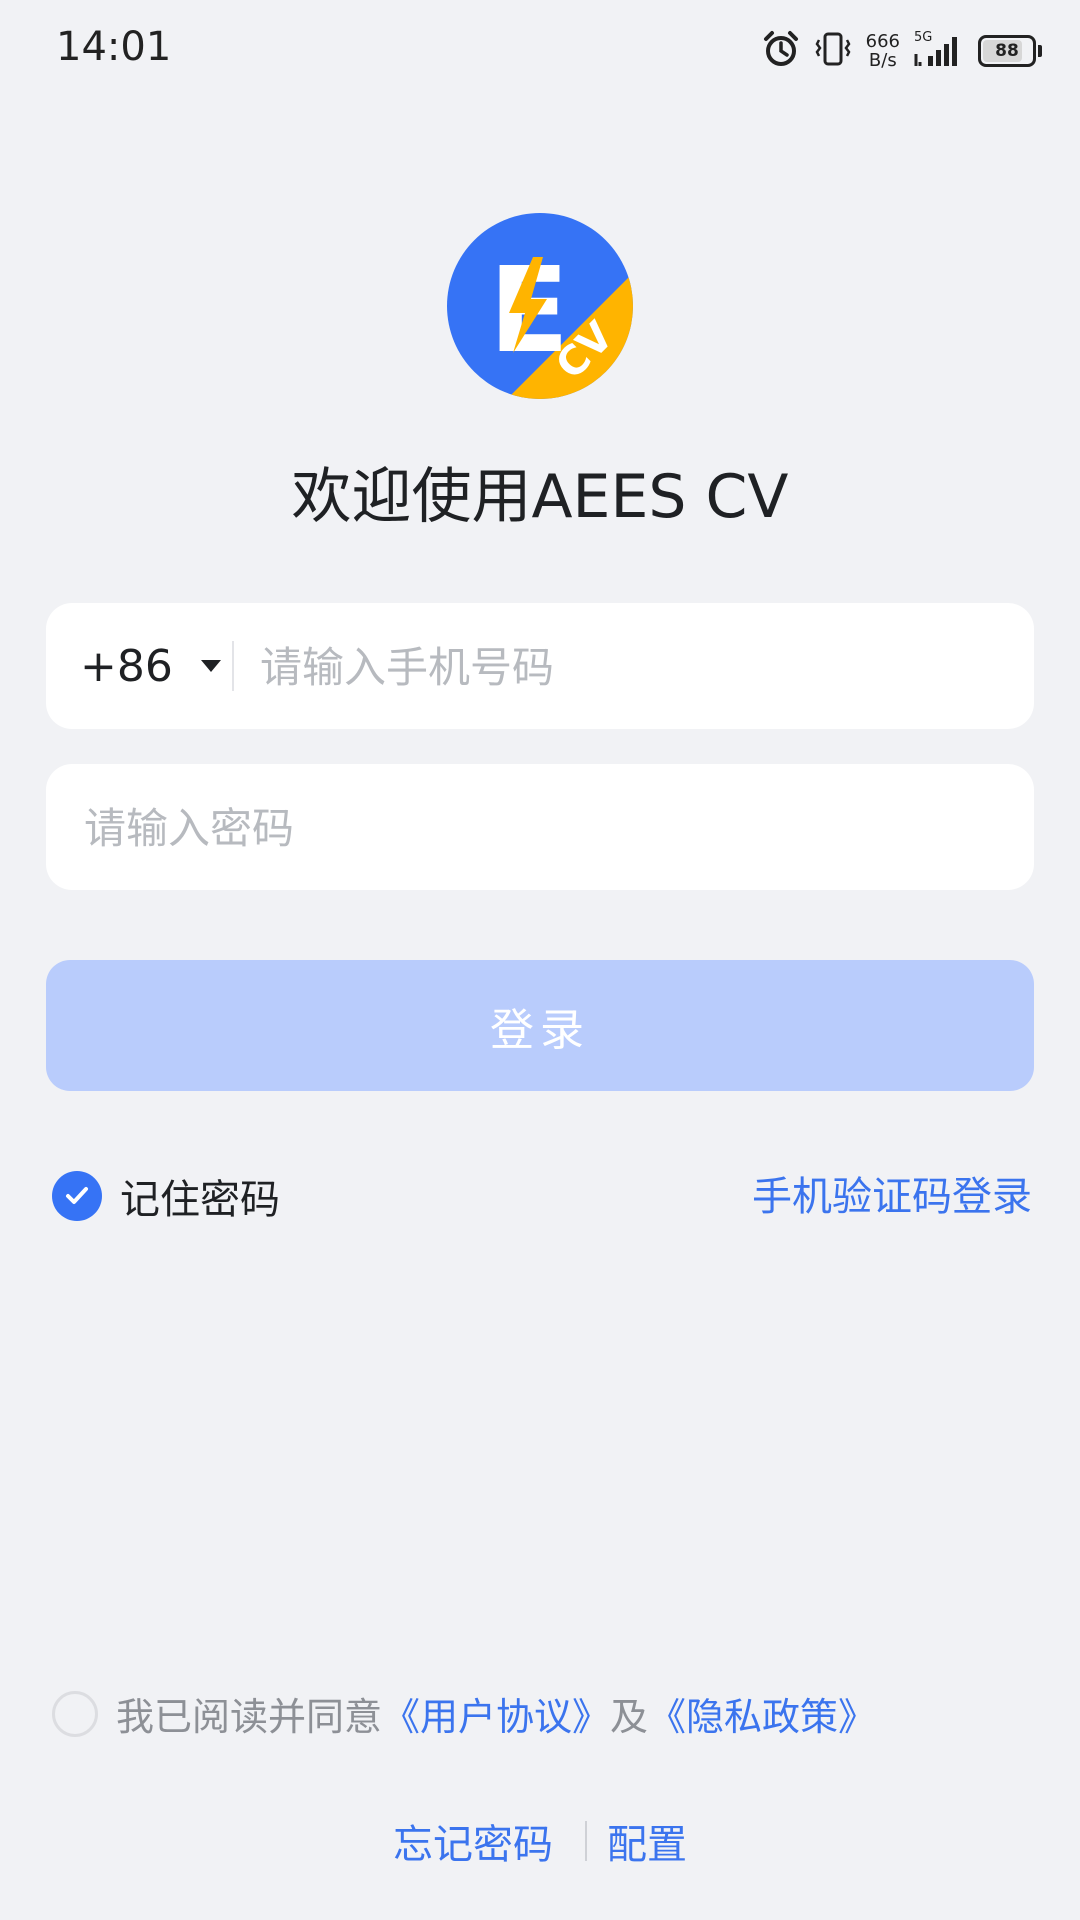 The width and height of the screenshot is (1080, 1920). What do you see at coordinates (939, 49) in the screenshot?
I see `signal-icon: 5G` at bounding box center [939, 49].